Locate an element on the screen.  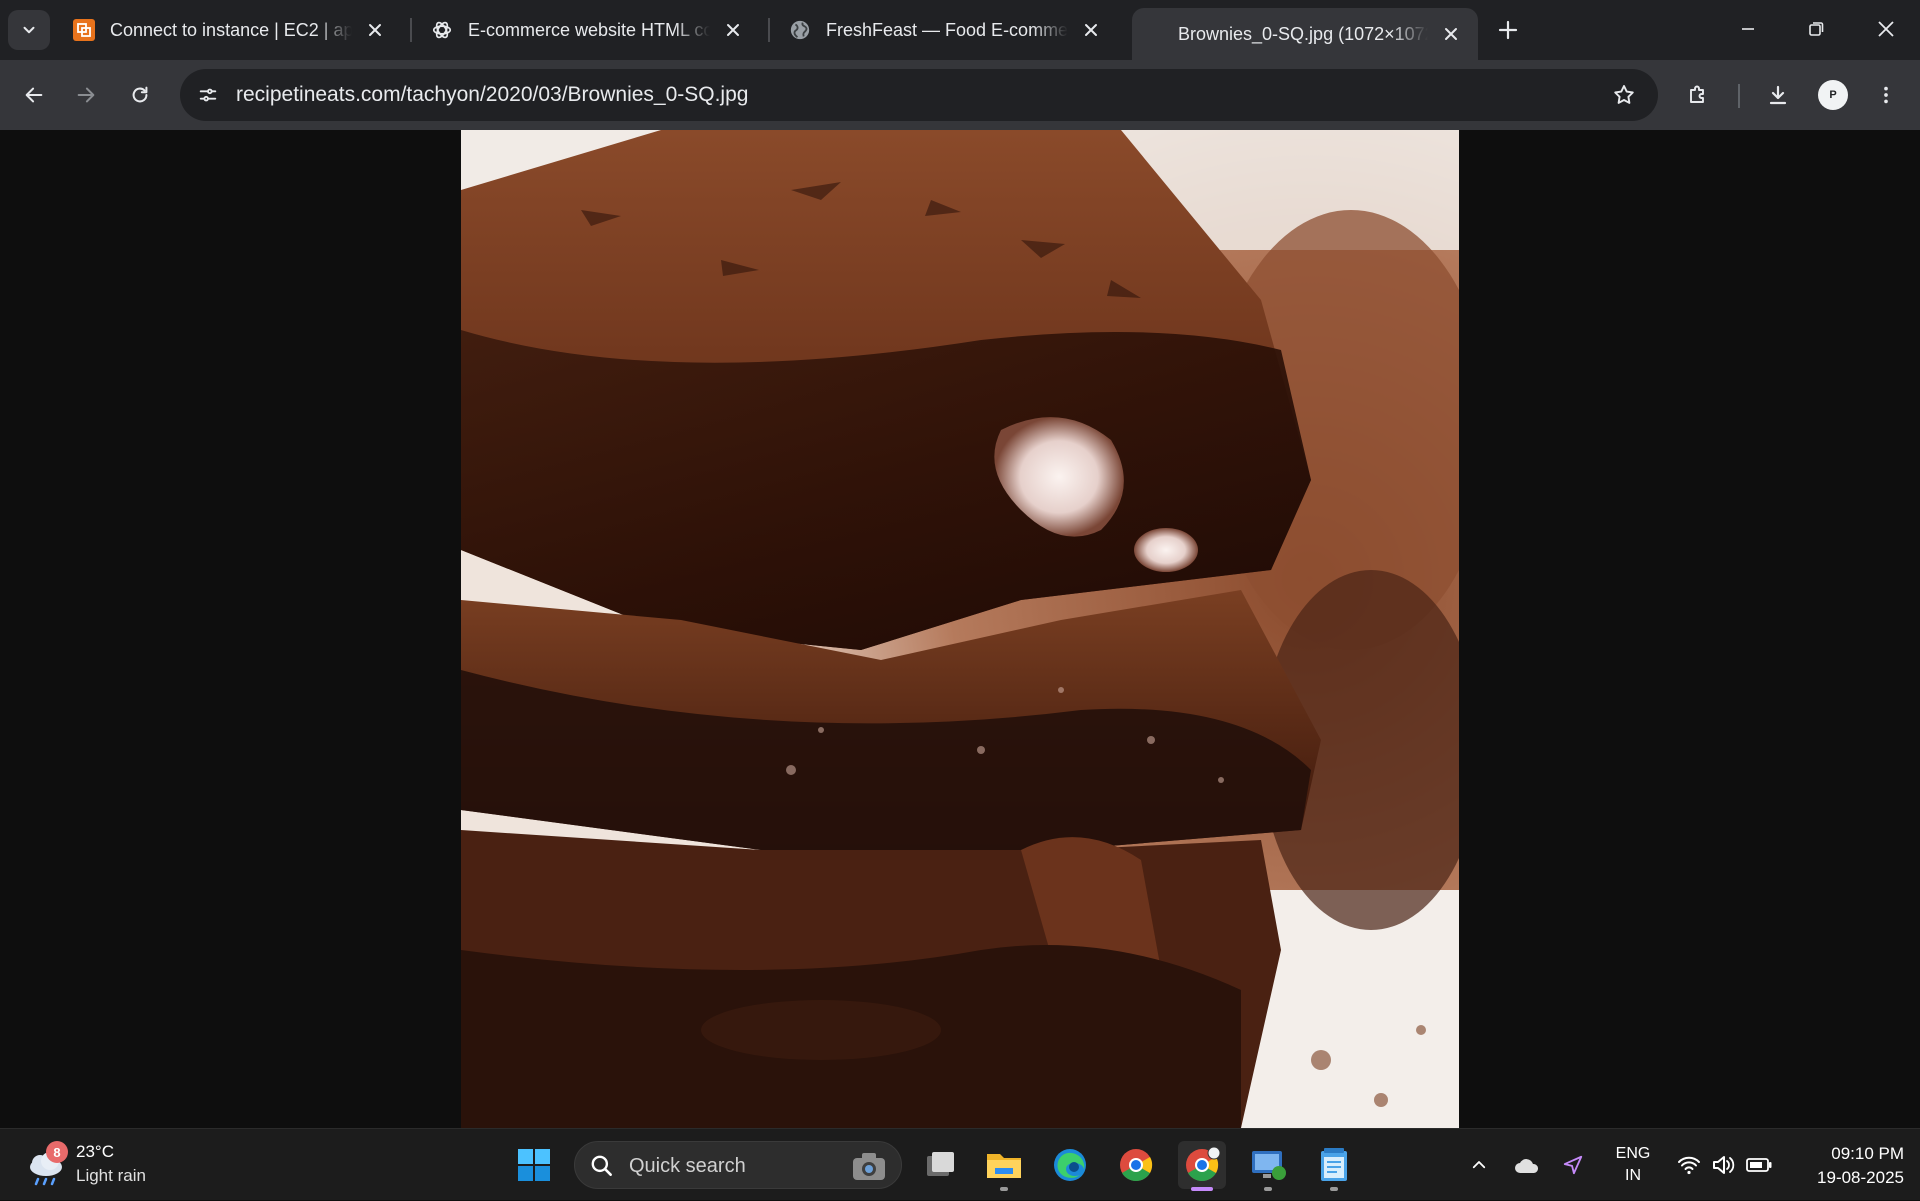
more-vertical-icon is located at coordinates (1886, 95).